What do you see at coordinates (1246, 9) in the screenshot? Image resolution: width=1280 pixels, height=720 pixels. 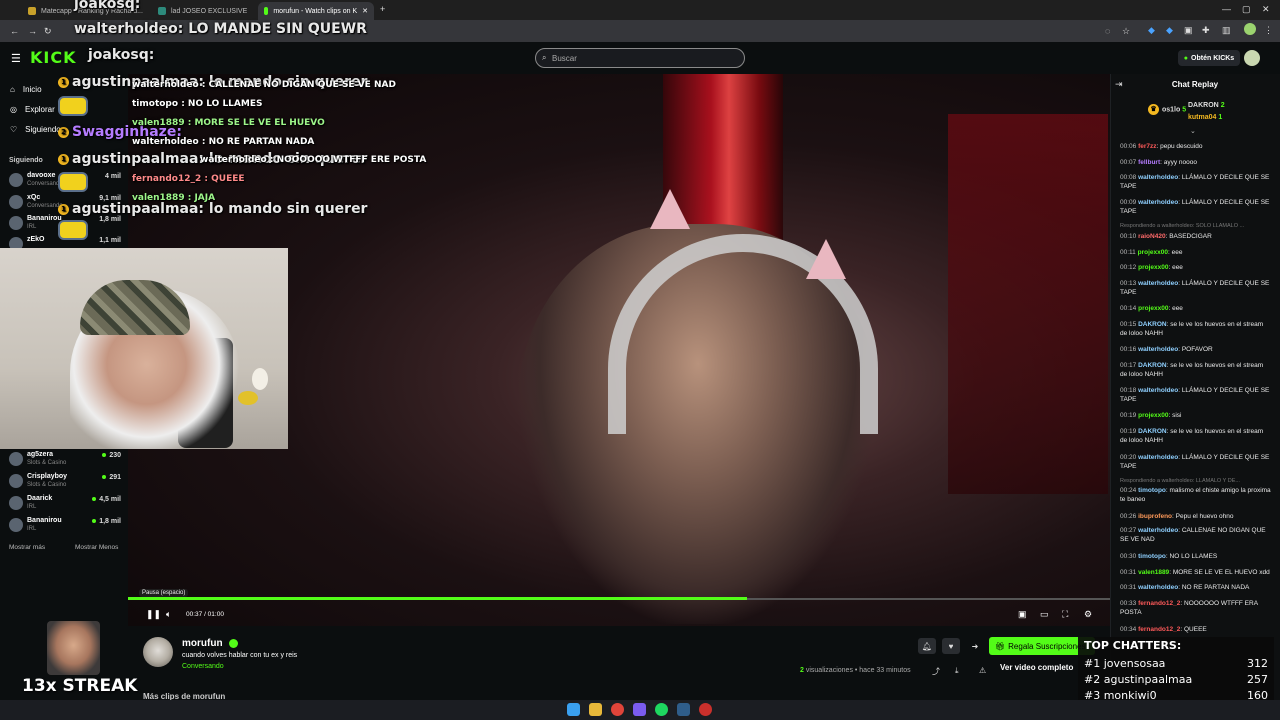 I see `maximize-icon: ▢` at bounding box center [1246, 9].